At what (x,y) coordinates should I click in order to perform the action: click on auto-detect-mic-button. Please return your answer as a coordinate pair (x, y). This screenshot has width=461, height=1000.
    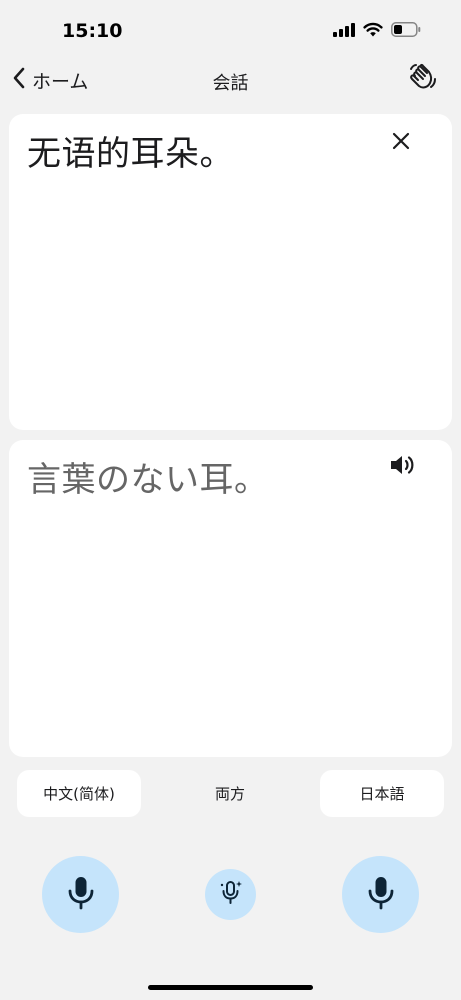
    Looking at the image, I should click on (230, 894).